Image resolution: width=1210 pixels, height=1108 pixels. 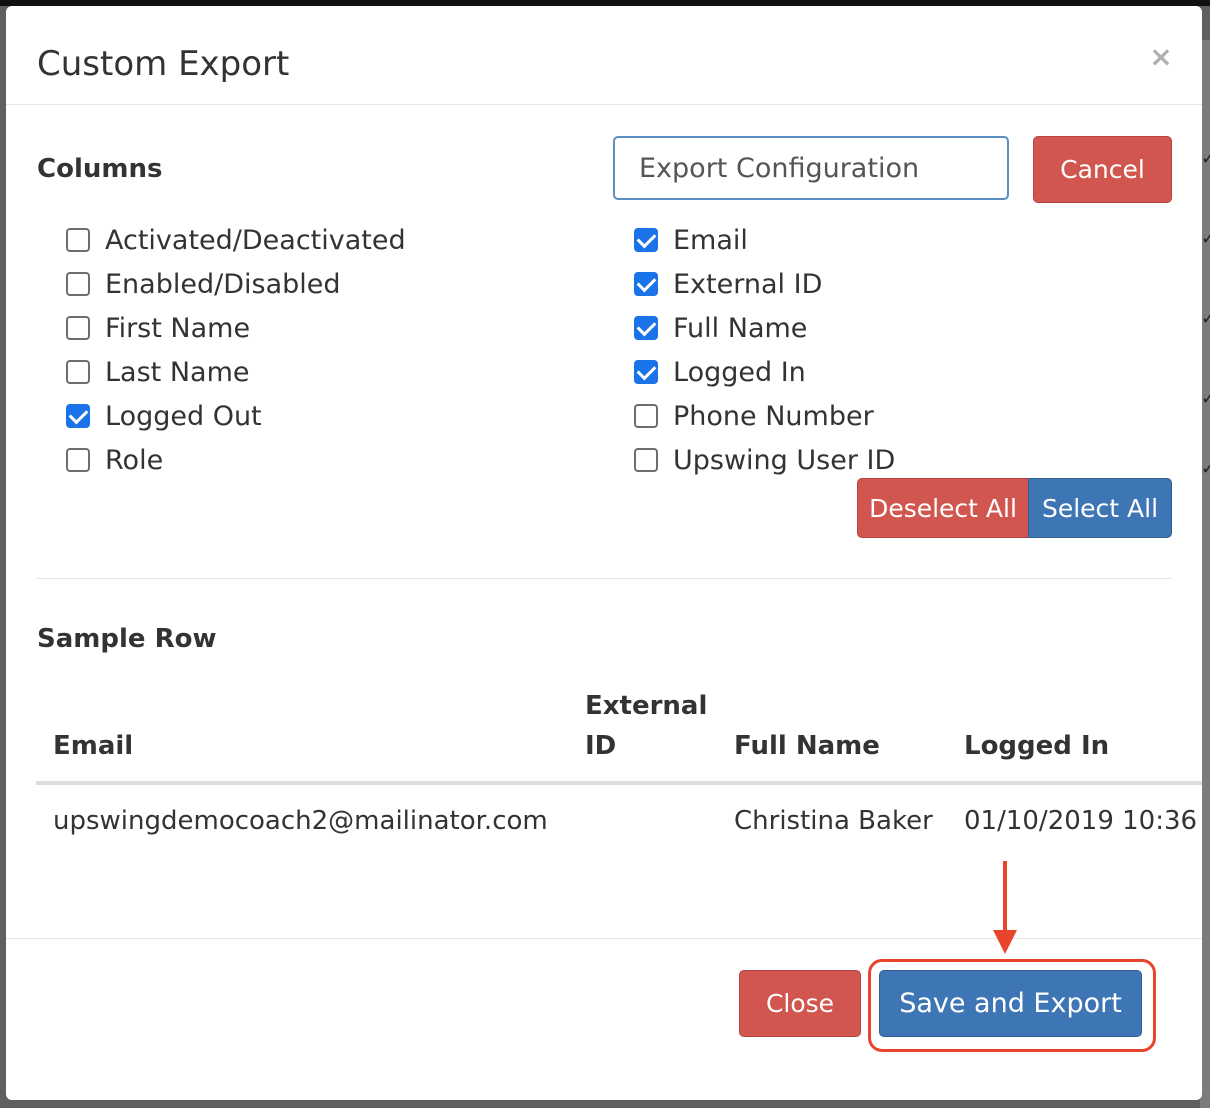 I want to click on column-option-phone-number: Phone Number, so click(x=764, y=416).